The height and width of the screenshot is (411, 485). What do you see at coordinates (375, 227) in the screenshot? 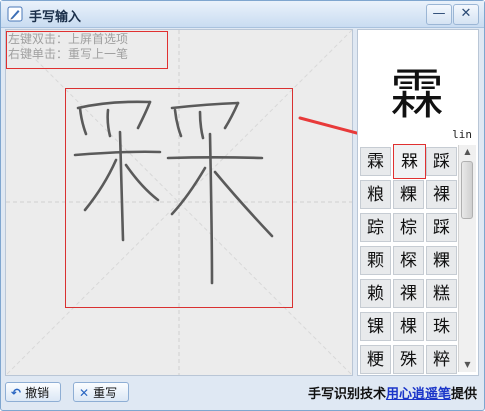
I see `candidate-2-0: 踪` at bounding box center [375, 227].